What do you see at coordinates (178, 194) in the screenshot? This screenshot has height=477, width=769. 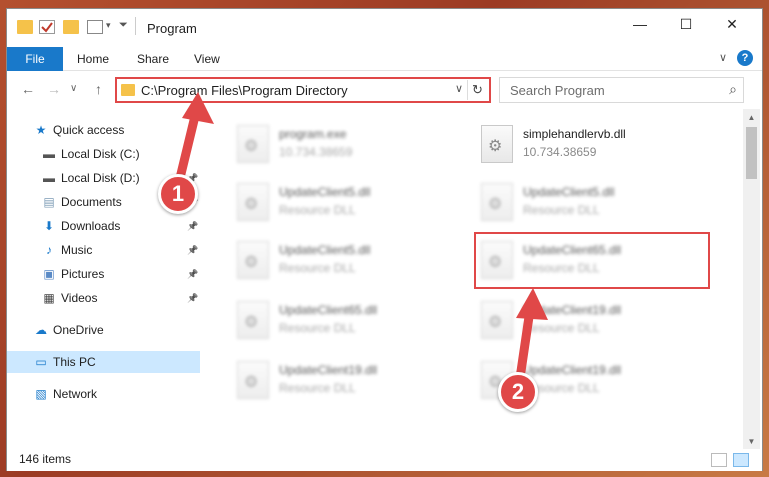 I see `step-1-badge: 1` at bounding box center [178, 194].